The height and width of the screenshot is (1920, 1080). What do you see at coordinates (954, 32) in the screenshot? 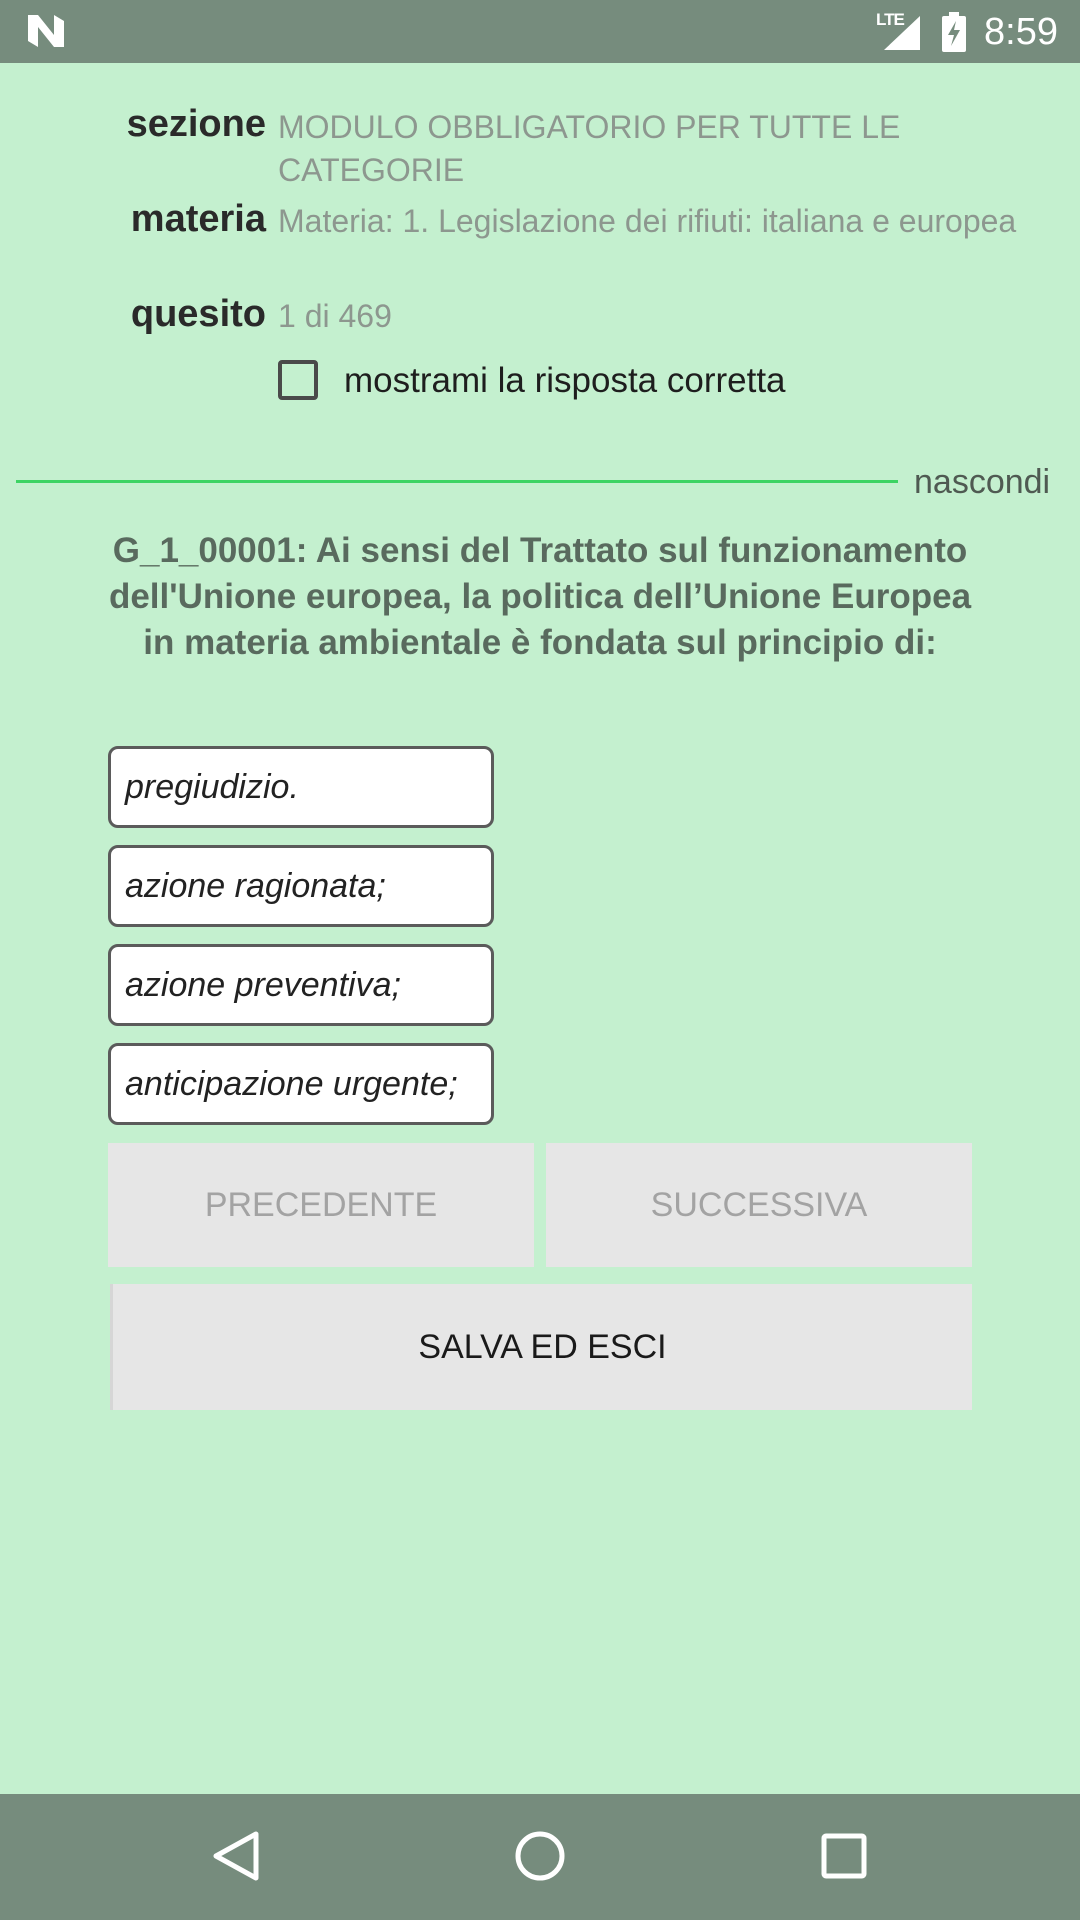
I see `battery-charging-icon` at bounding box center [954, 32].